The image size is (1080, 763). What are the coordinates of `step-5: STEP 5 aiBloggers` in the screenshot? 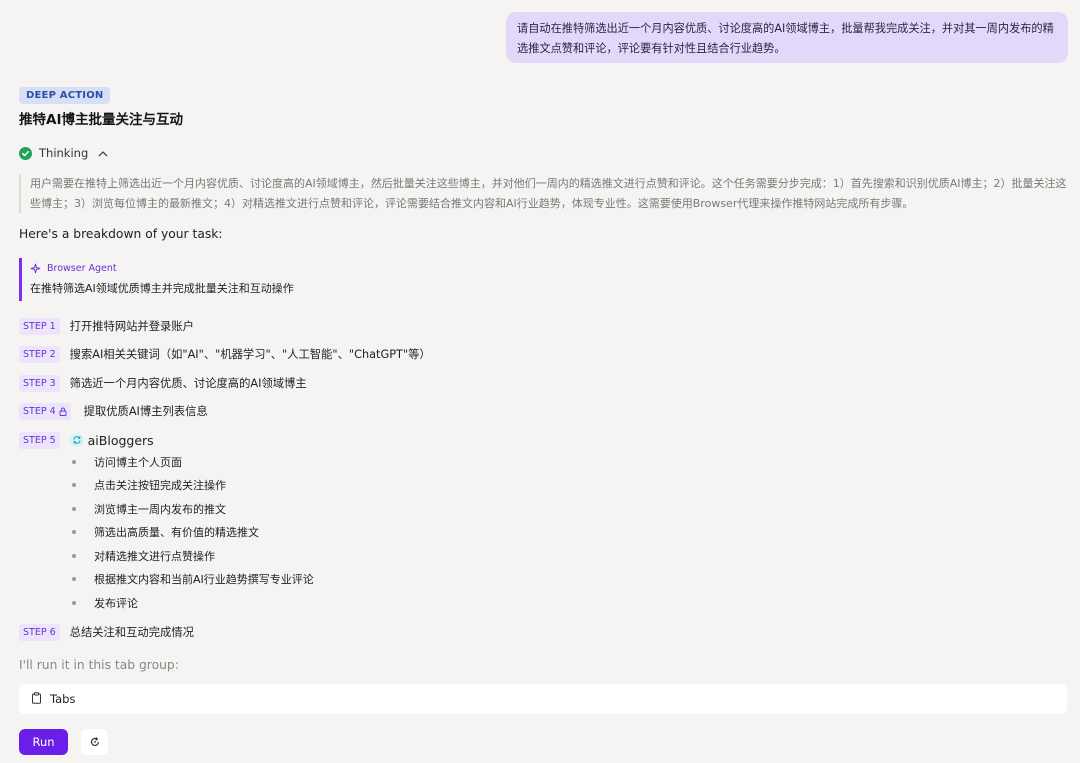 It's located at (86, 440).